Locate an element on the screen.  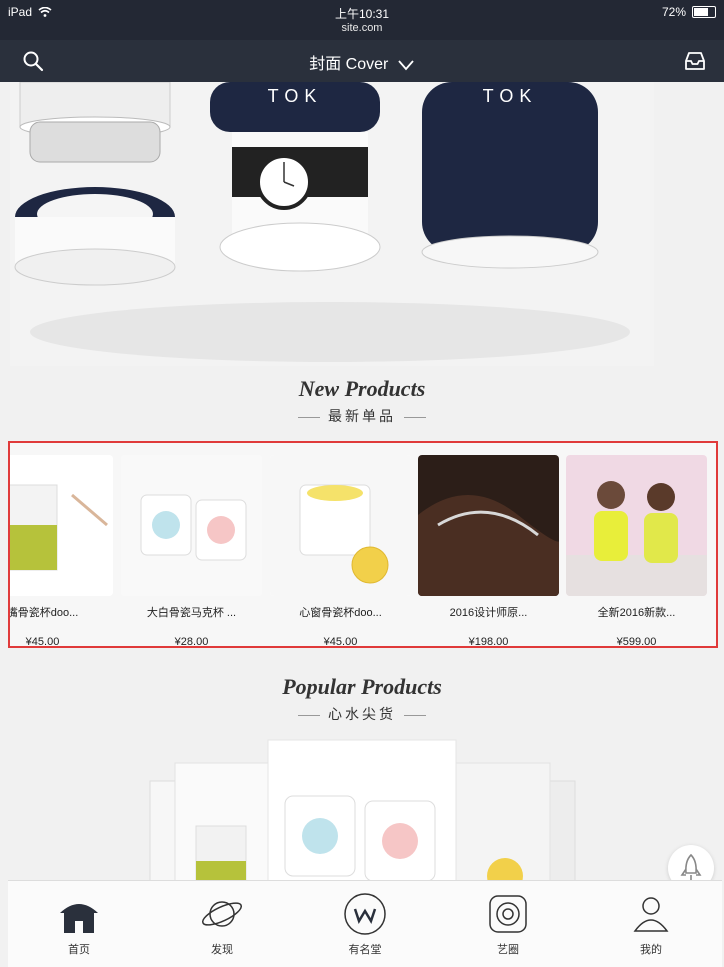
popular-products-title: Popular Products is located at coordinates (362, 686).